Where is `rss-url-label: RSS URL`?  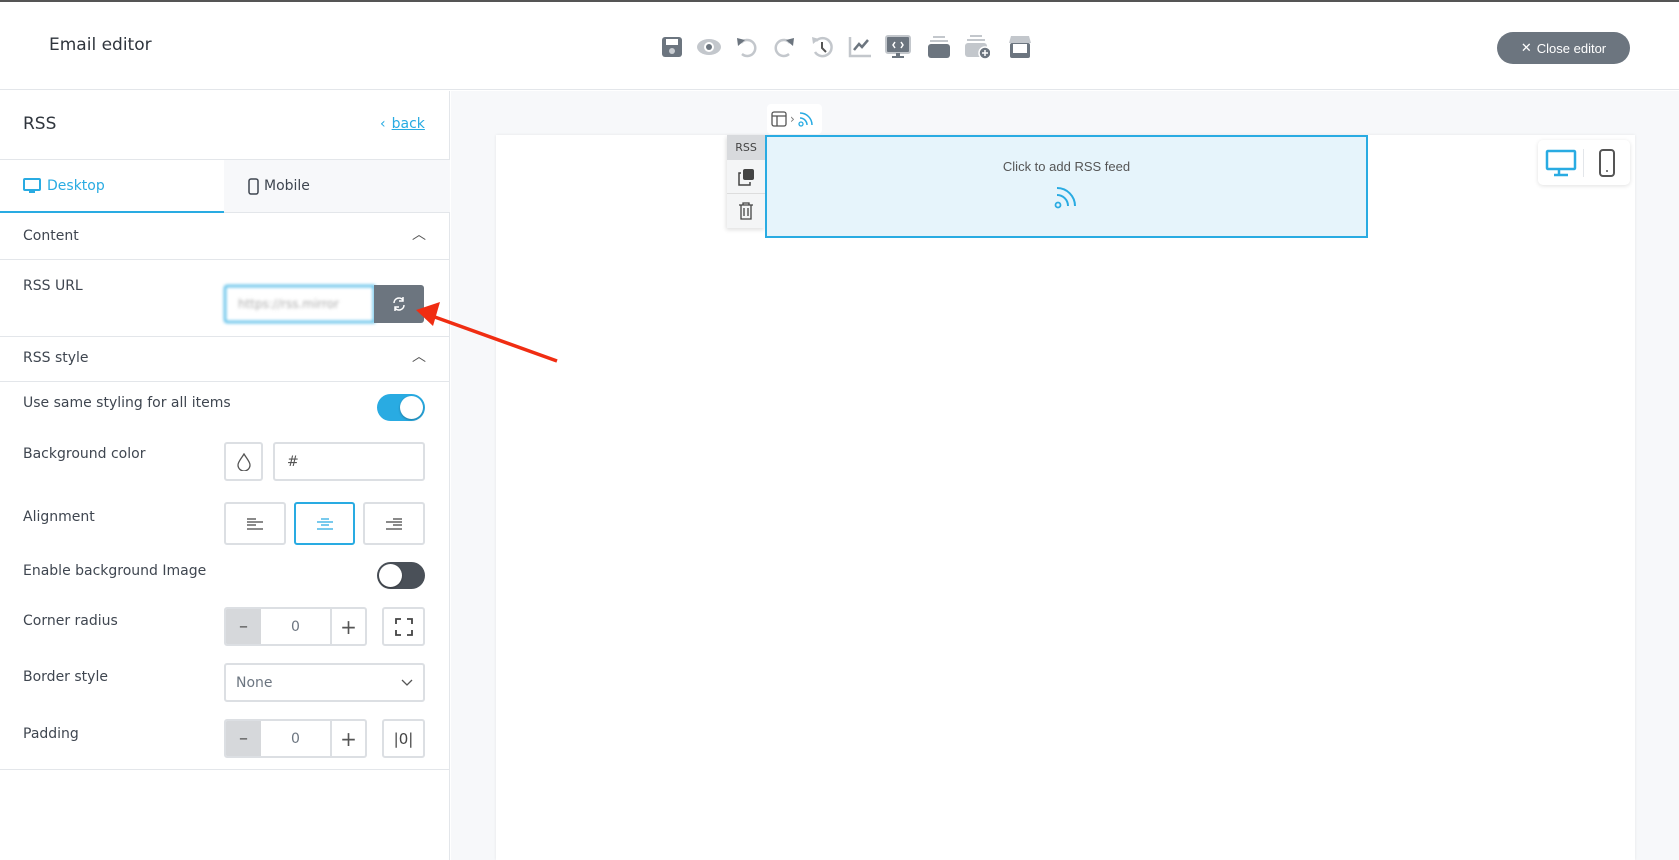
rss-url-label: RSS URL is located at coordinates (53, 286).